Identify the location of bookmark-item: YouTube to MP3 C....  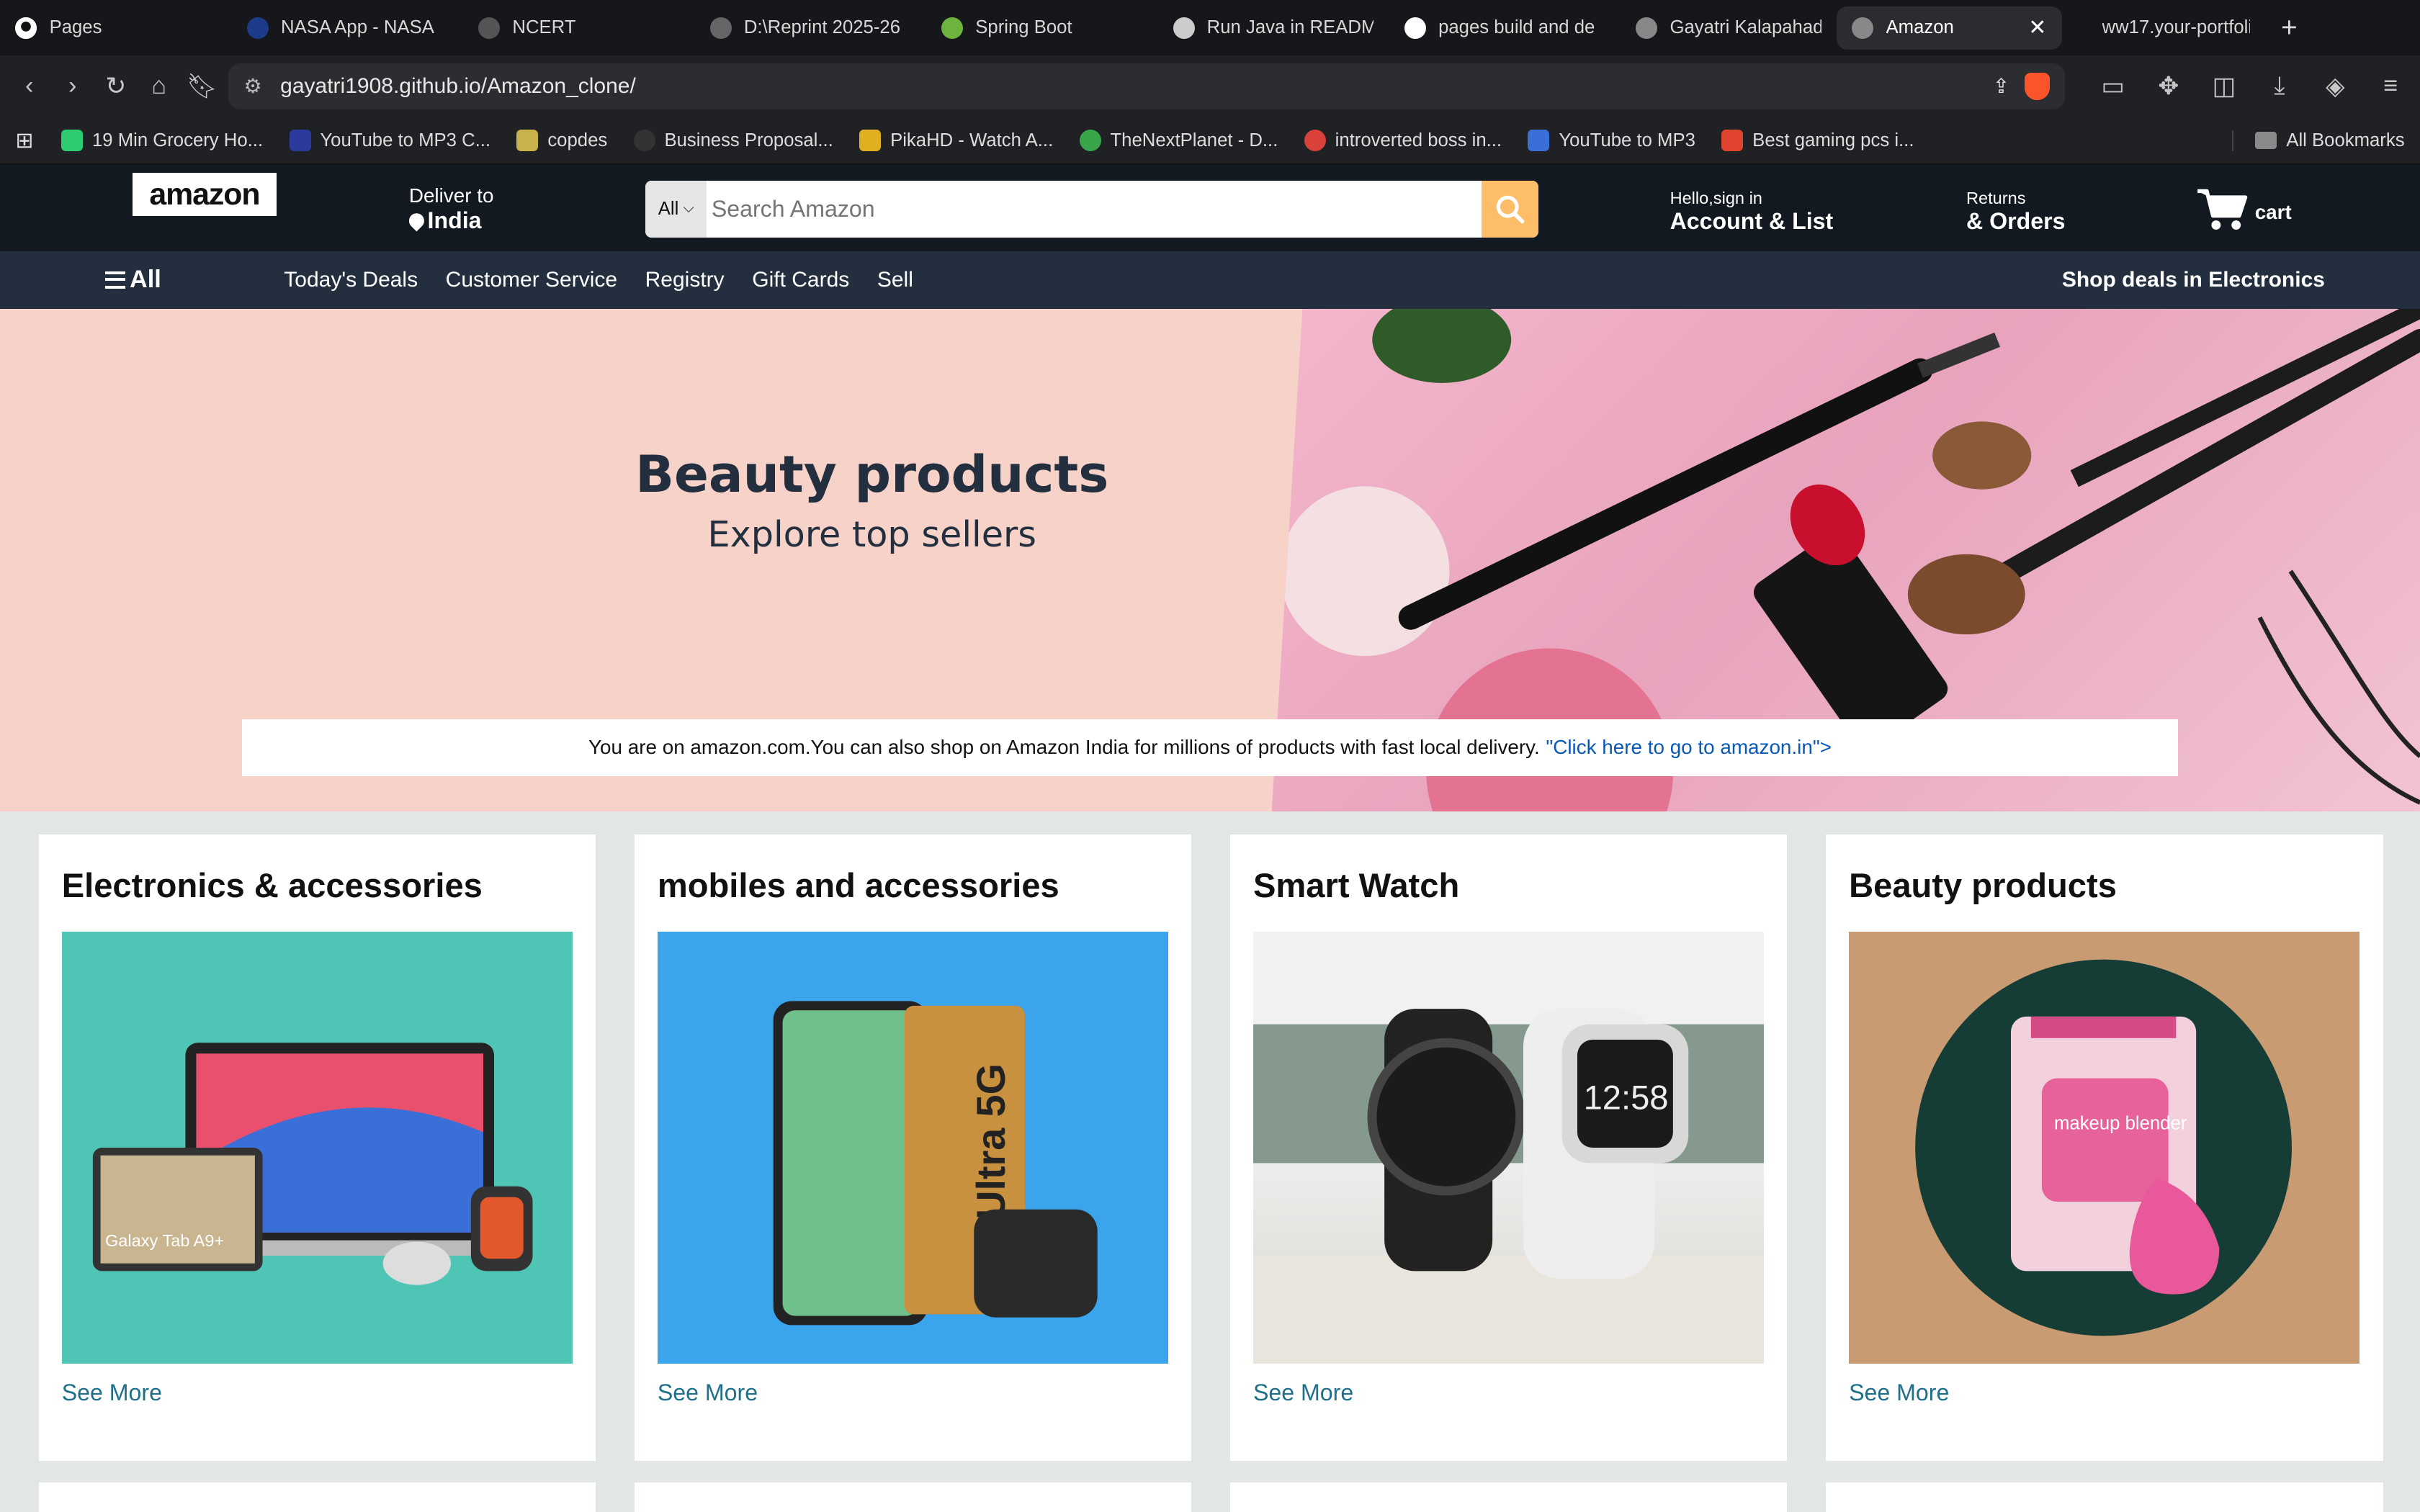
(390, 141).